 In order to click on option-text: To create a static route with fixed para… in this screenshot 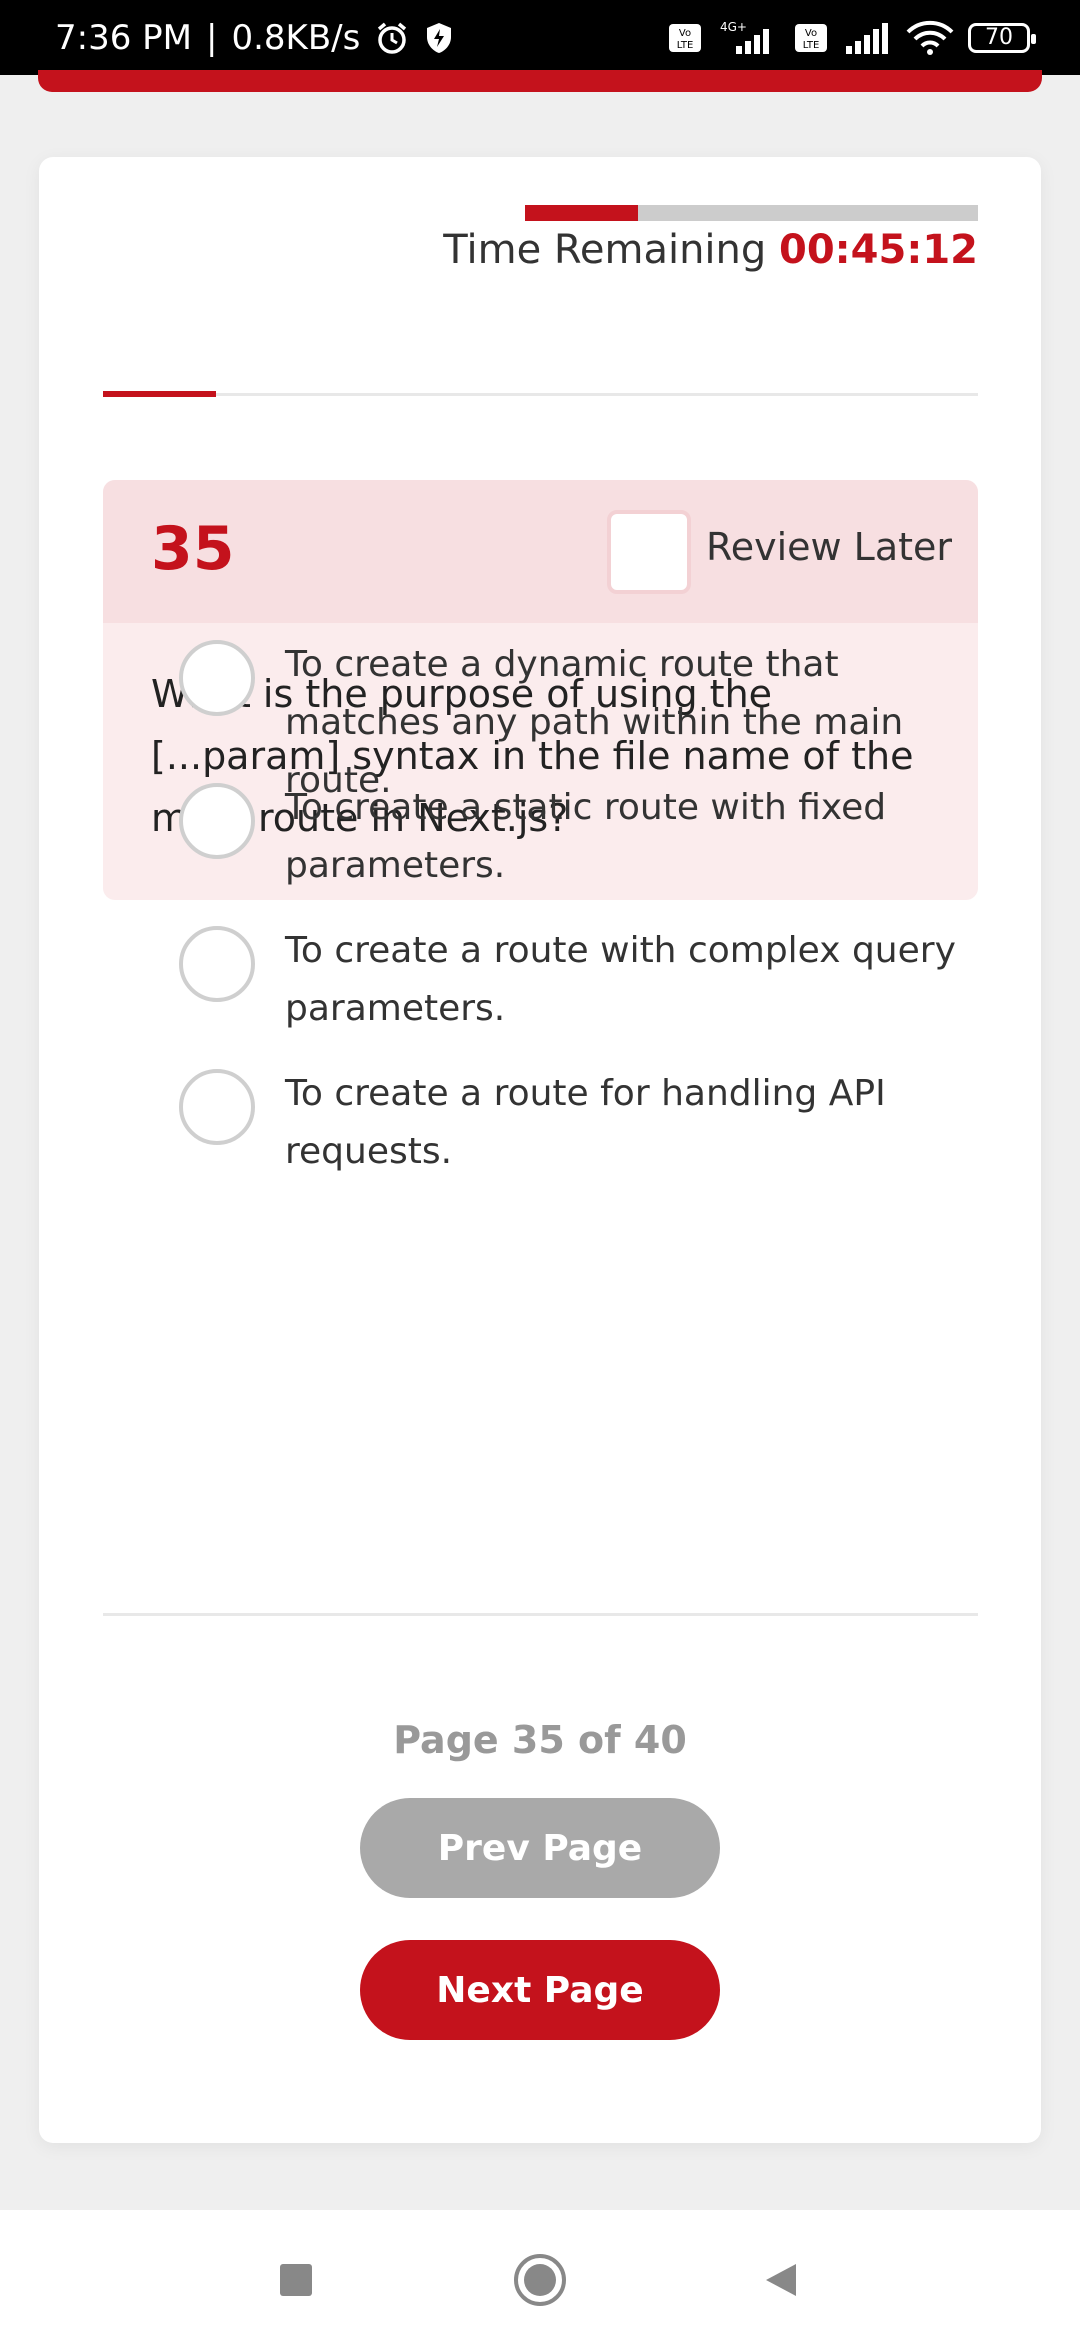, I will do `click(630, 837)`.